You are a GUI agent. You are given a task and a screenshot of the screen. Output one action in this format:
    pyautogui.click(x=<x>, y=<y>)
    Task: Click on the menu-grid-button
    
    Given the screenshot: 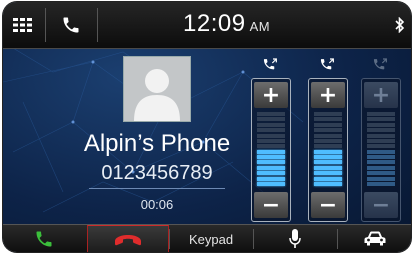 What is the action you would take?
    pyautogui.click(x=23, y=25)
    